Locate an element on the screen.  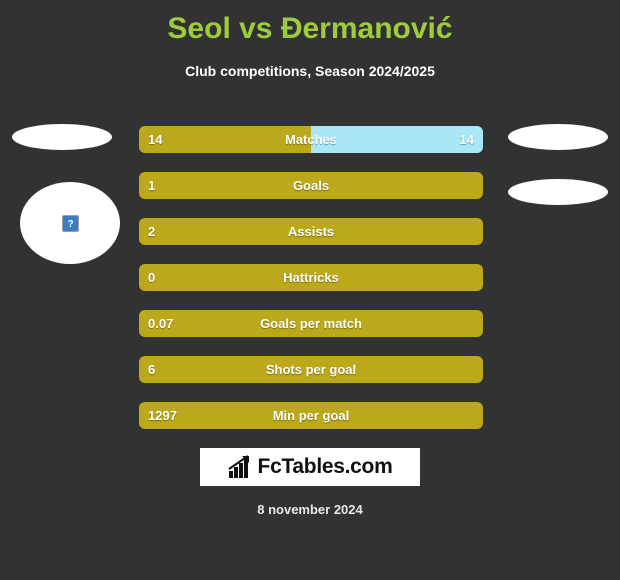
page-title: Seol vs Đermanović is located at coordinates (310, 28).